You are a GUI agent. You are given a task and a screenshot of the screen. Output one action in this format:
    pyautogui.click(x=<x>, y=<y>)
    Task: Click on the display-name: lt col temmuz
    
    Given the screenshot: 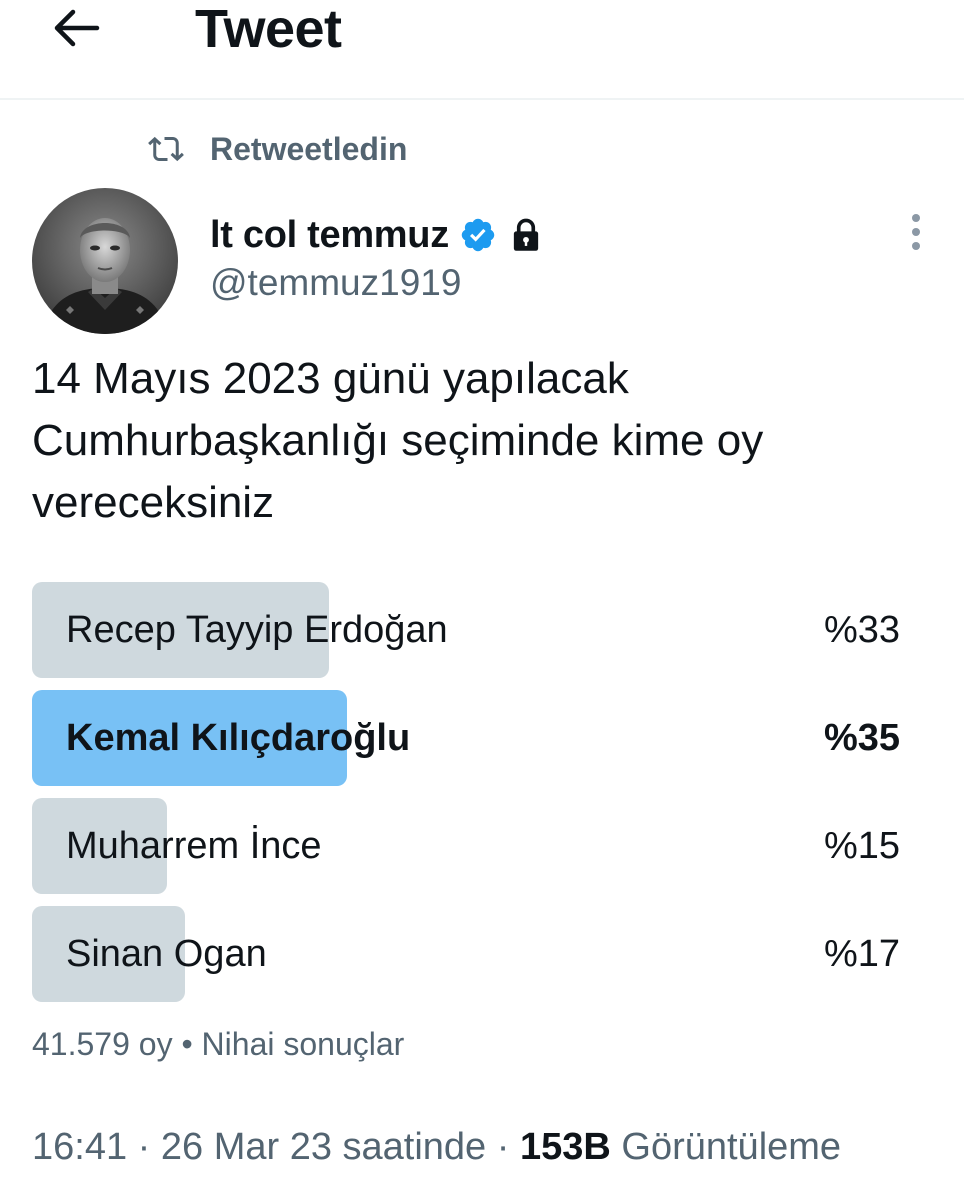 What is the action you would take?
    pyautogui.click(x=329, y=235)
    